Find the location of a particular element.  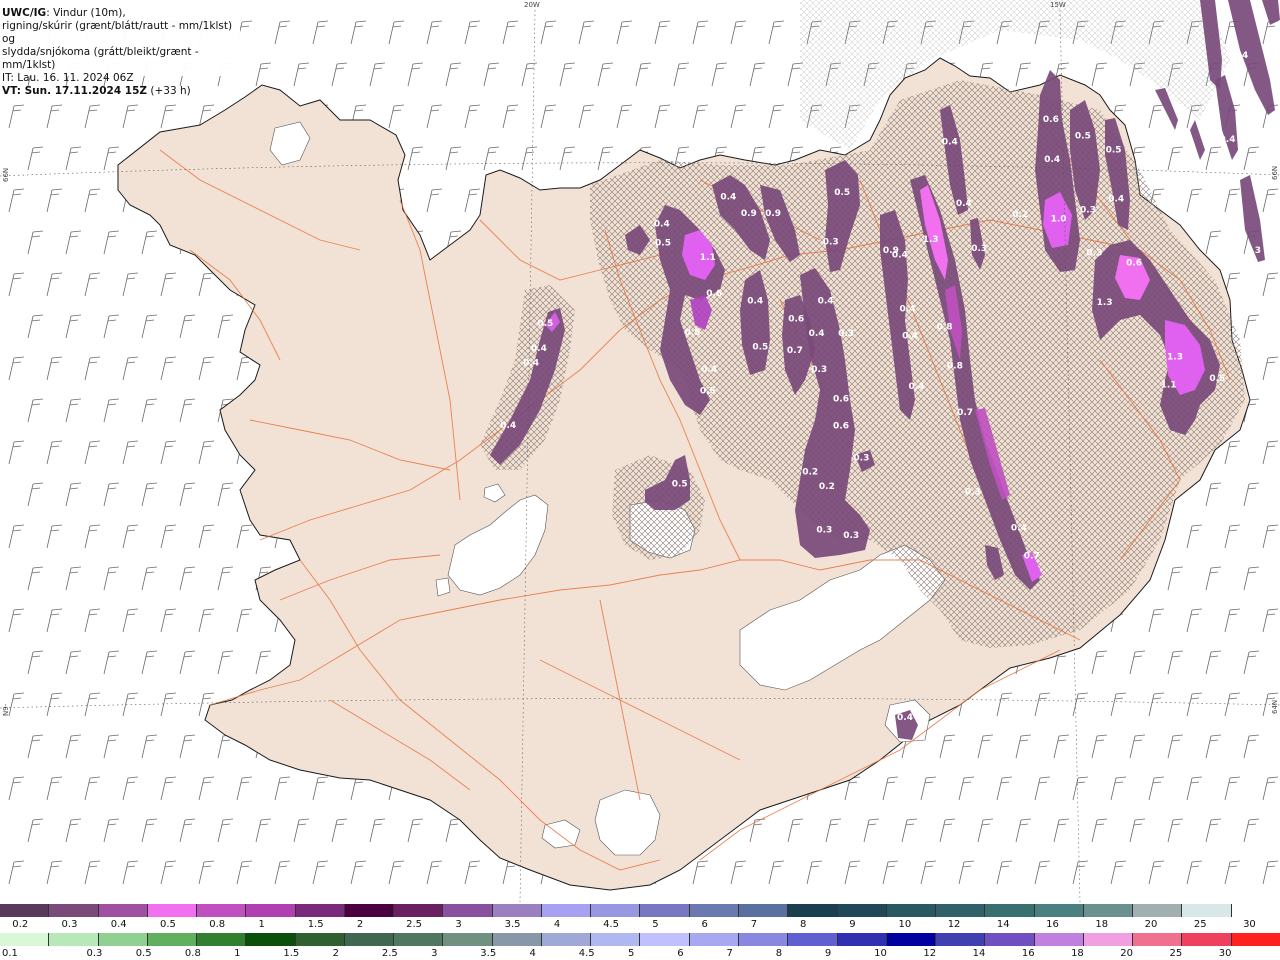

precip-value-label: 0.7 is located at coordinates (965, 413).